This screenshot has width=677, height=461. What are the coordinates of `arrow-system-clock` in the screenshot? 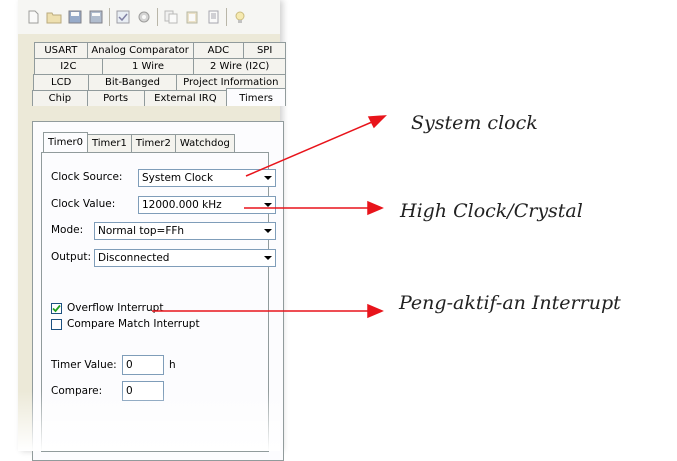 It's located at (309, 149).